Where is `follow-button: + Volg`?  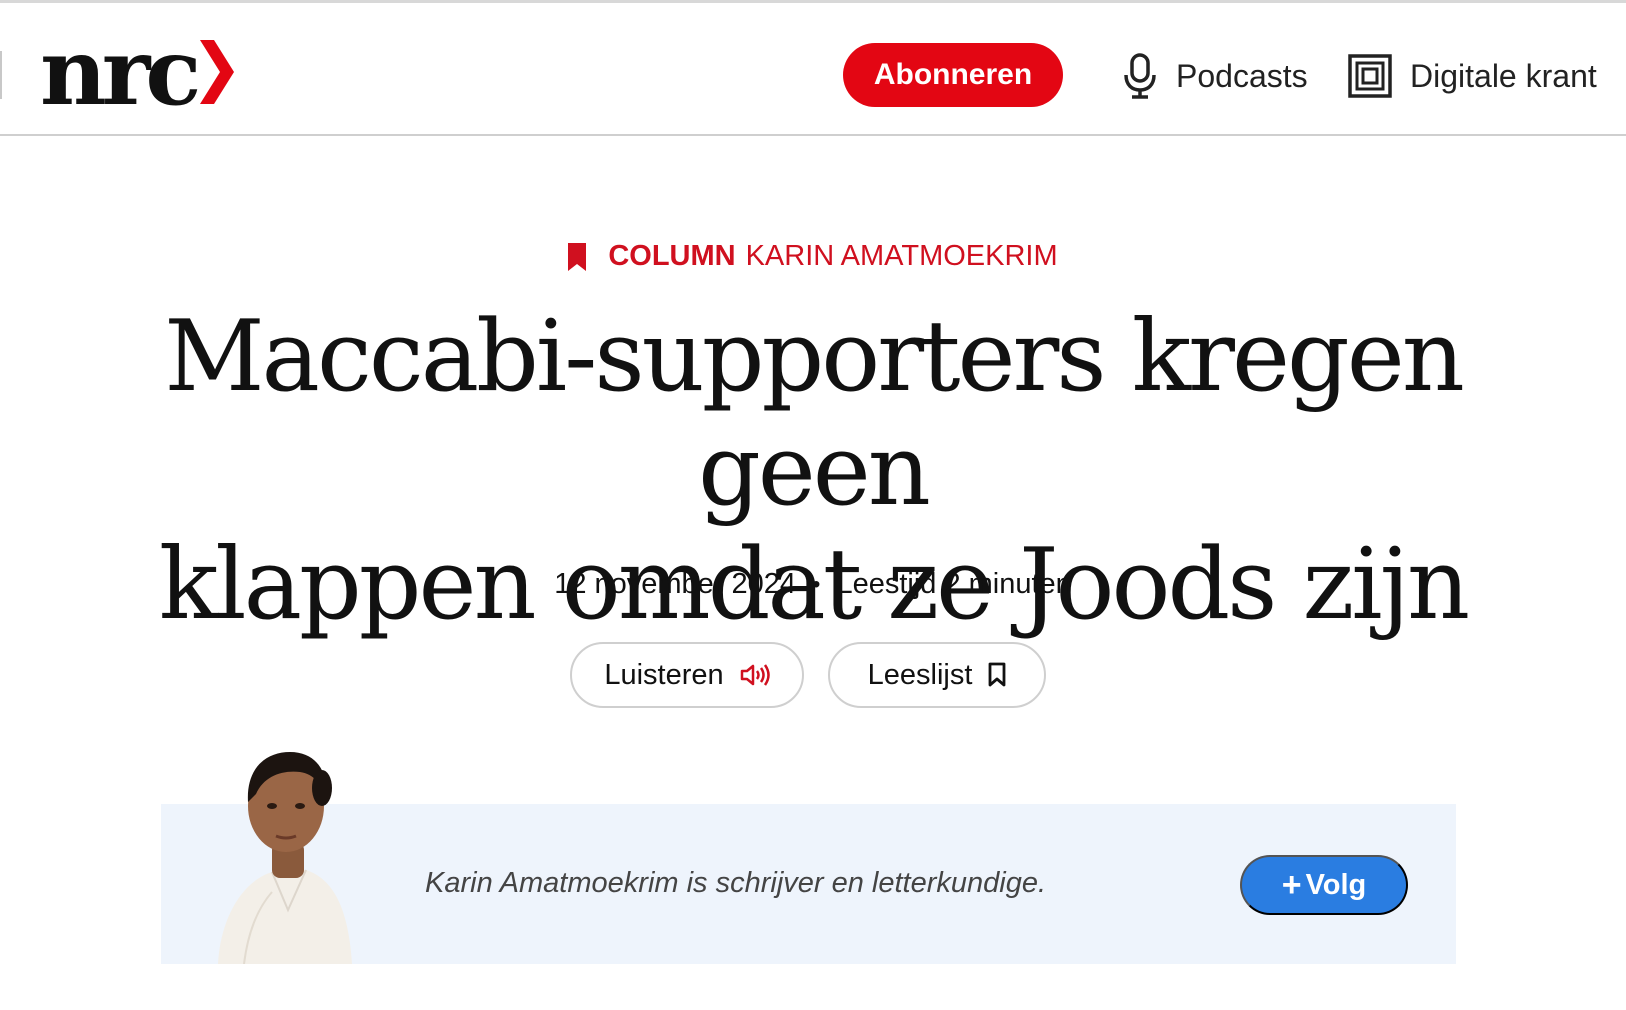 follow-button: + Volg is located at coordinates (1324, 885).